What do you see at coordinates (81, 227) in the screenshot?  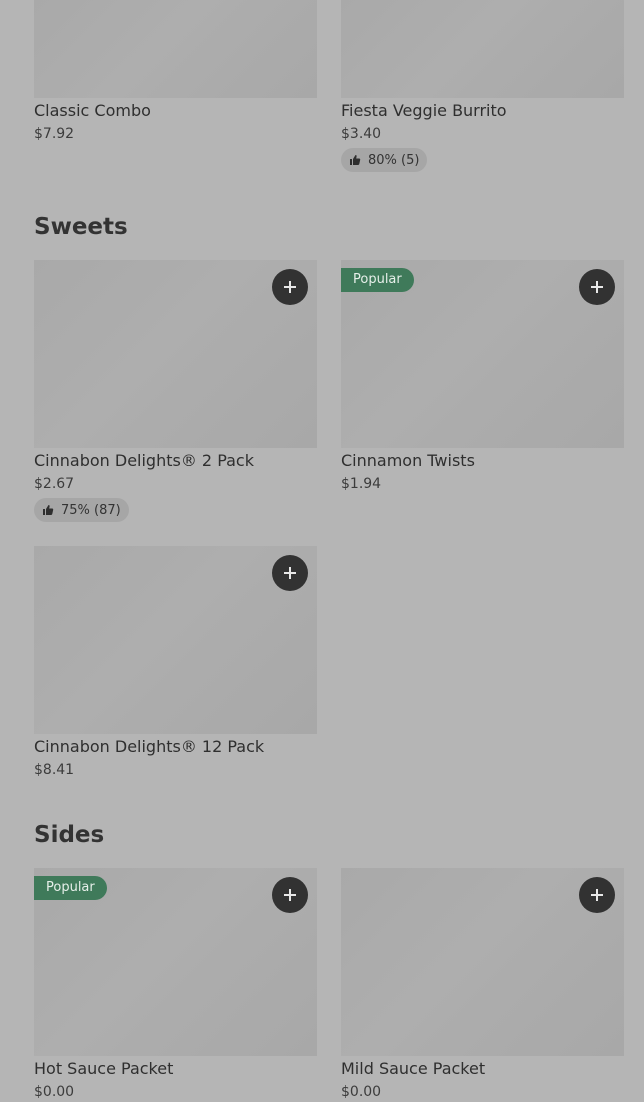 I see `section-title-sweets: Sweets` at bounding box center [81, 227].